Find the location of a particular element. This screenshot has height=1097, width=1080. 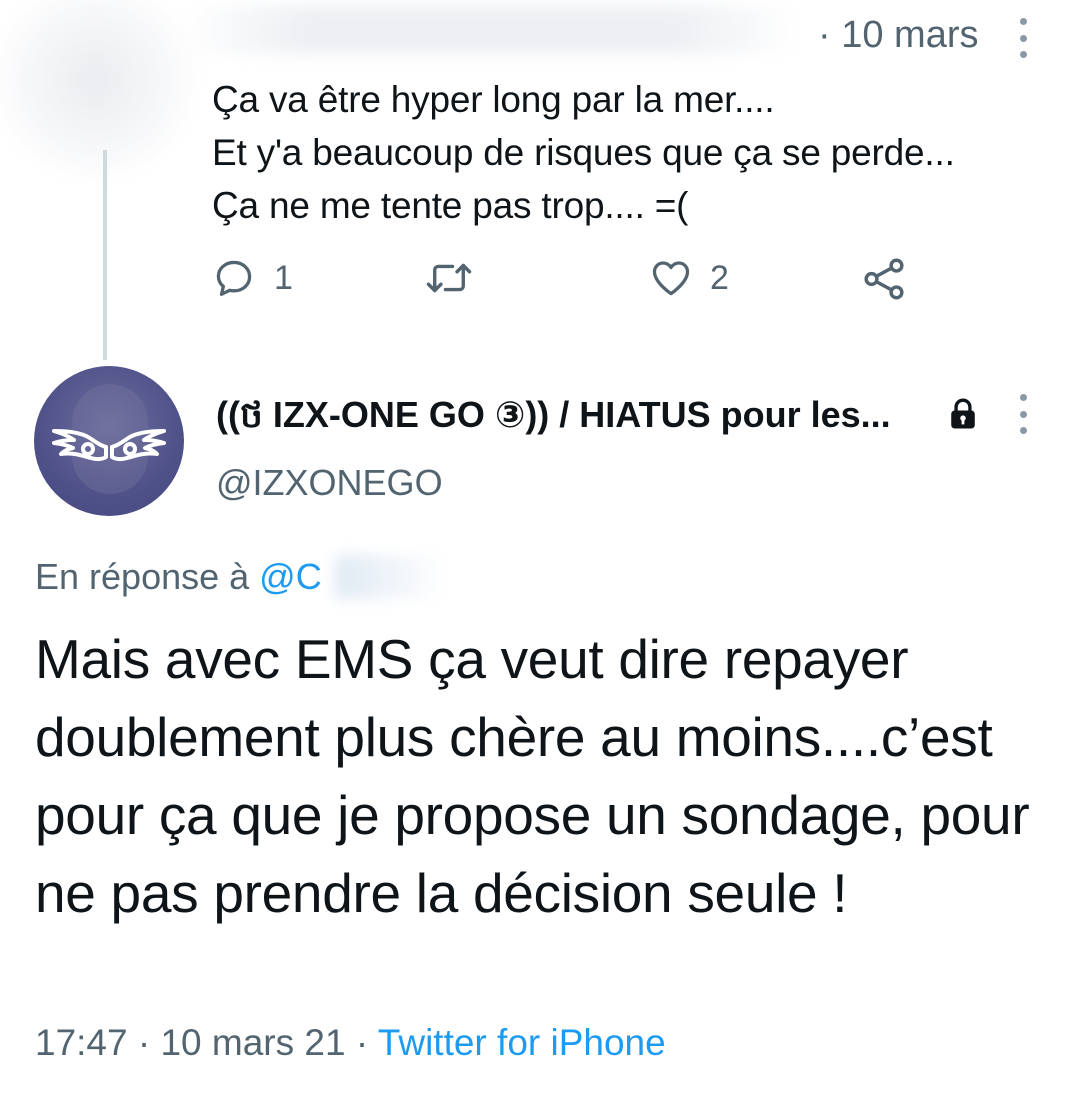

tweet-metadata: 17:47 · 10 mars 21 · Twitter for iPhone is located at coordinates (350, 1043).